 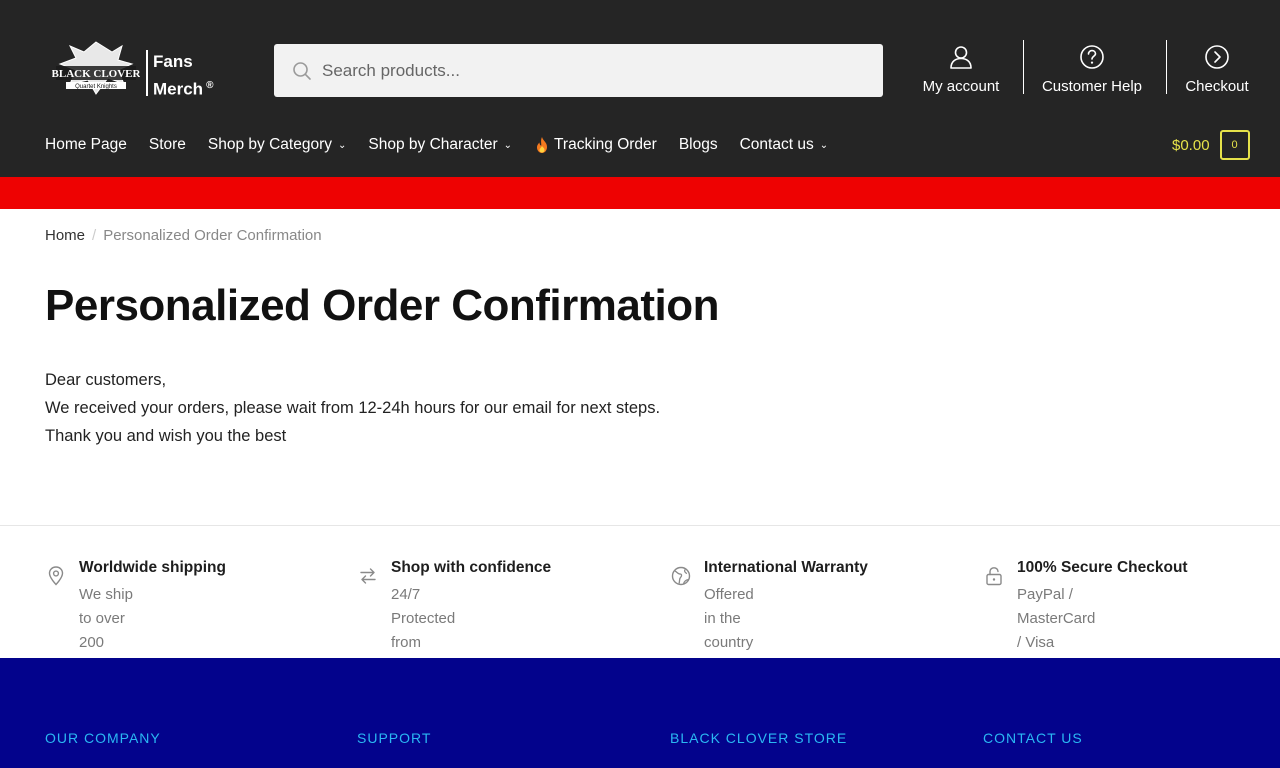 What do you see at coordinates (1217, 86) in the screenshot?
I see `checkout-label: Checkout` at bounding box center [1217, 86].